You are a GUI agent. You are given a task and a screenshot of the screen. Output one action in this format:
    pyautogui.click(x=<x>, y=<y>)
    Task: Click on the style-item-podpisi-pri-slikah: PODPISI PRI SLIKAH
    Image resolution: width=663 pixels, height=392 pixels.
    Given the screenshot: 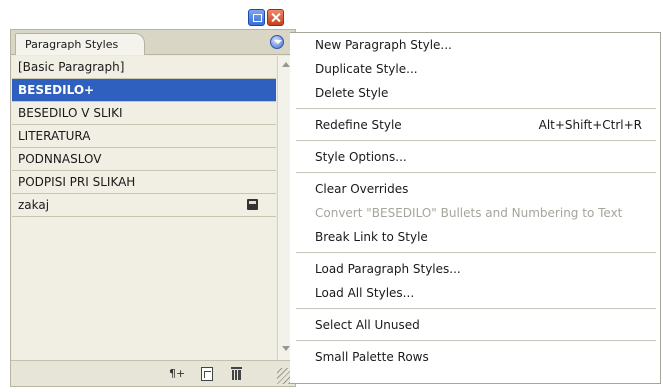 What is the action you would take?
    pyautogui.click(x=144, y=182)
    